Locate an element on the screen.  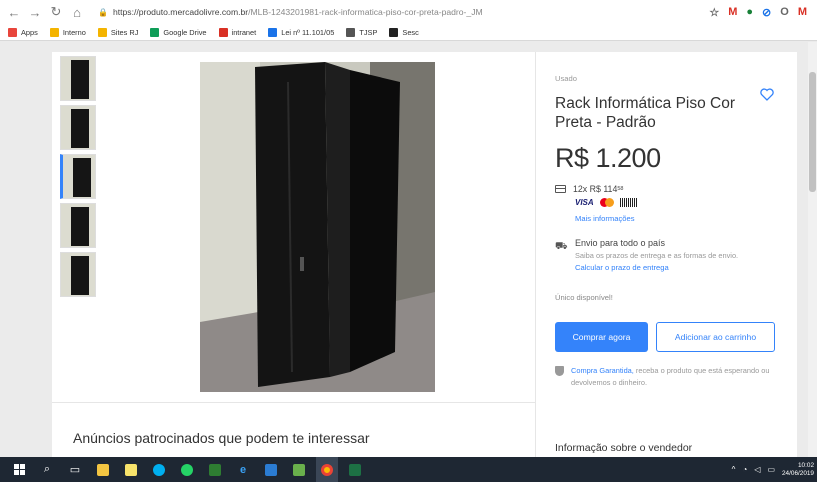
installments: 12x R$ 114 58 is located at coordinates (589, 189).